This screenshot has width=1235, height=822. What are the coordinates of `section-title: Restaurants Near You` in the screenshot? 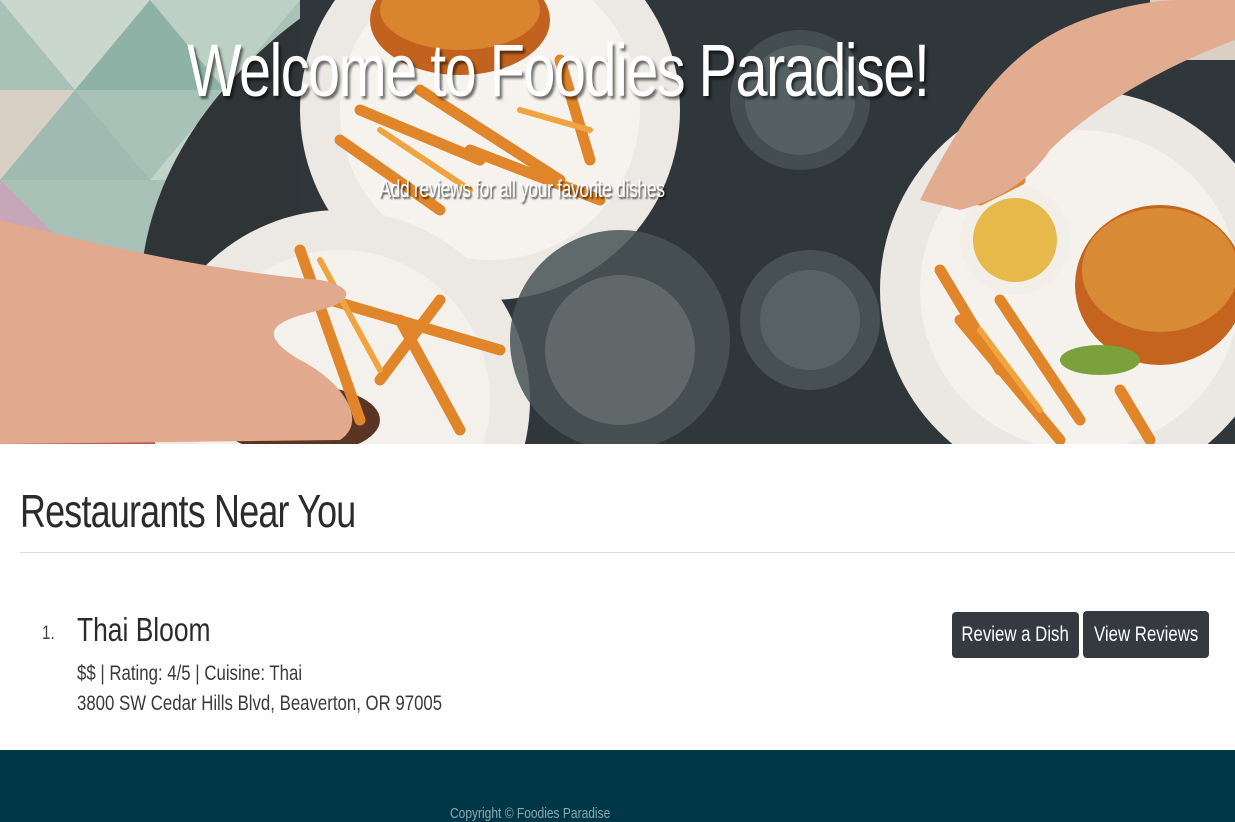 It's located at (188, 511).